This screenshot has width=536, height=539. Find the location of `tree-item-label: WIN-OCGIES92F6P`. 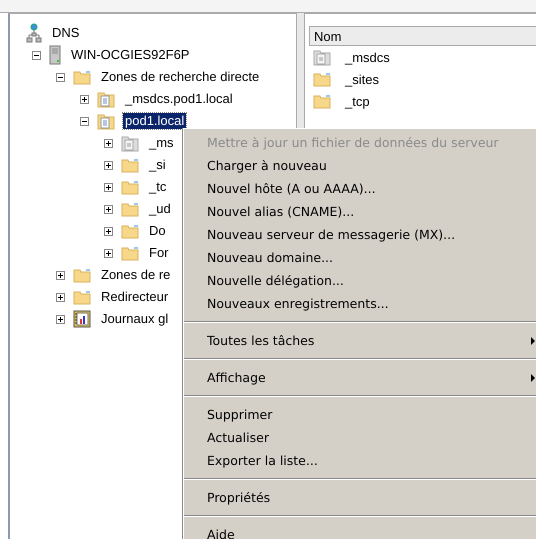

tree-item-label: WIN-OCGIES92F6P is located at coordinates (130, 55).